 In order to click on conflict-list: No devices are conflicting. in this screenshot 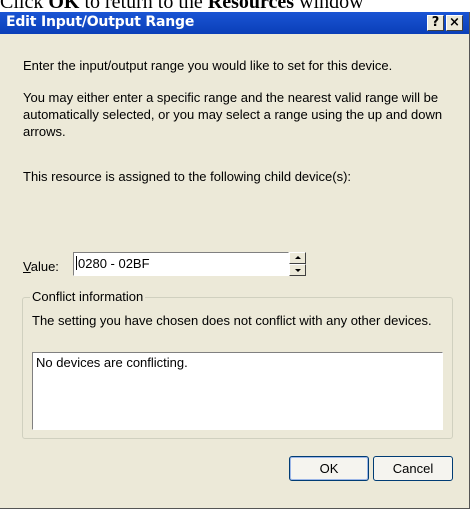, I will do `click(237, 391)`.